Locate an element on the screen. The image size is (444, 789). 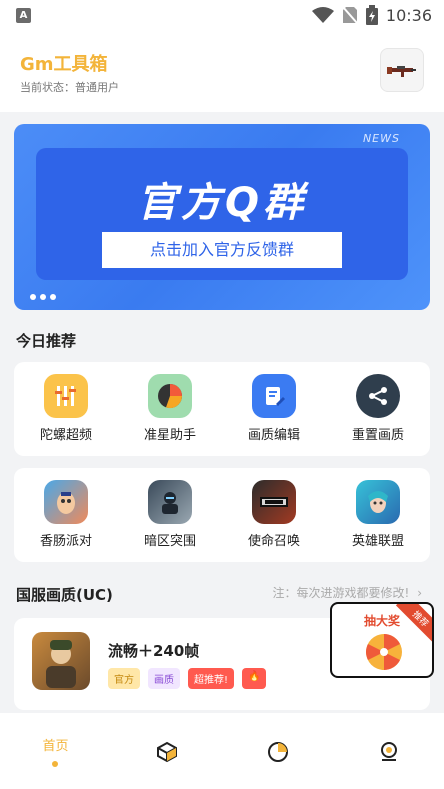
status-bar: A 10:36 is located at coordinates (222, 16).